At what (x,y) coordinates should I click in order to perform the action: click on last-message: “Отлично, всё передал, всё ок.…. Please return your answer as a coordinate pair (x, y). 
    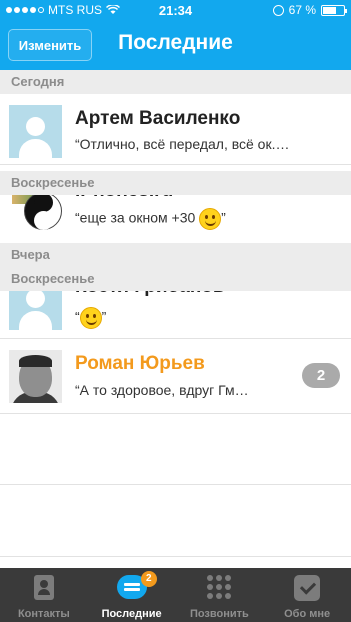
    Looking at the image, I should click on (182, 144).